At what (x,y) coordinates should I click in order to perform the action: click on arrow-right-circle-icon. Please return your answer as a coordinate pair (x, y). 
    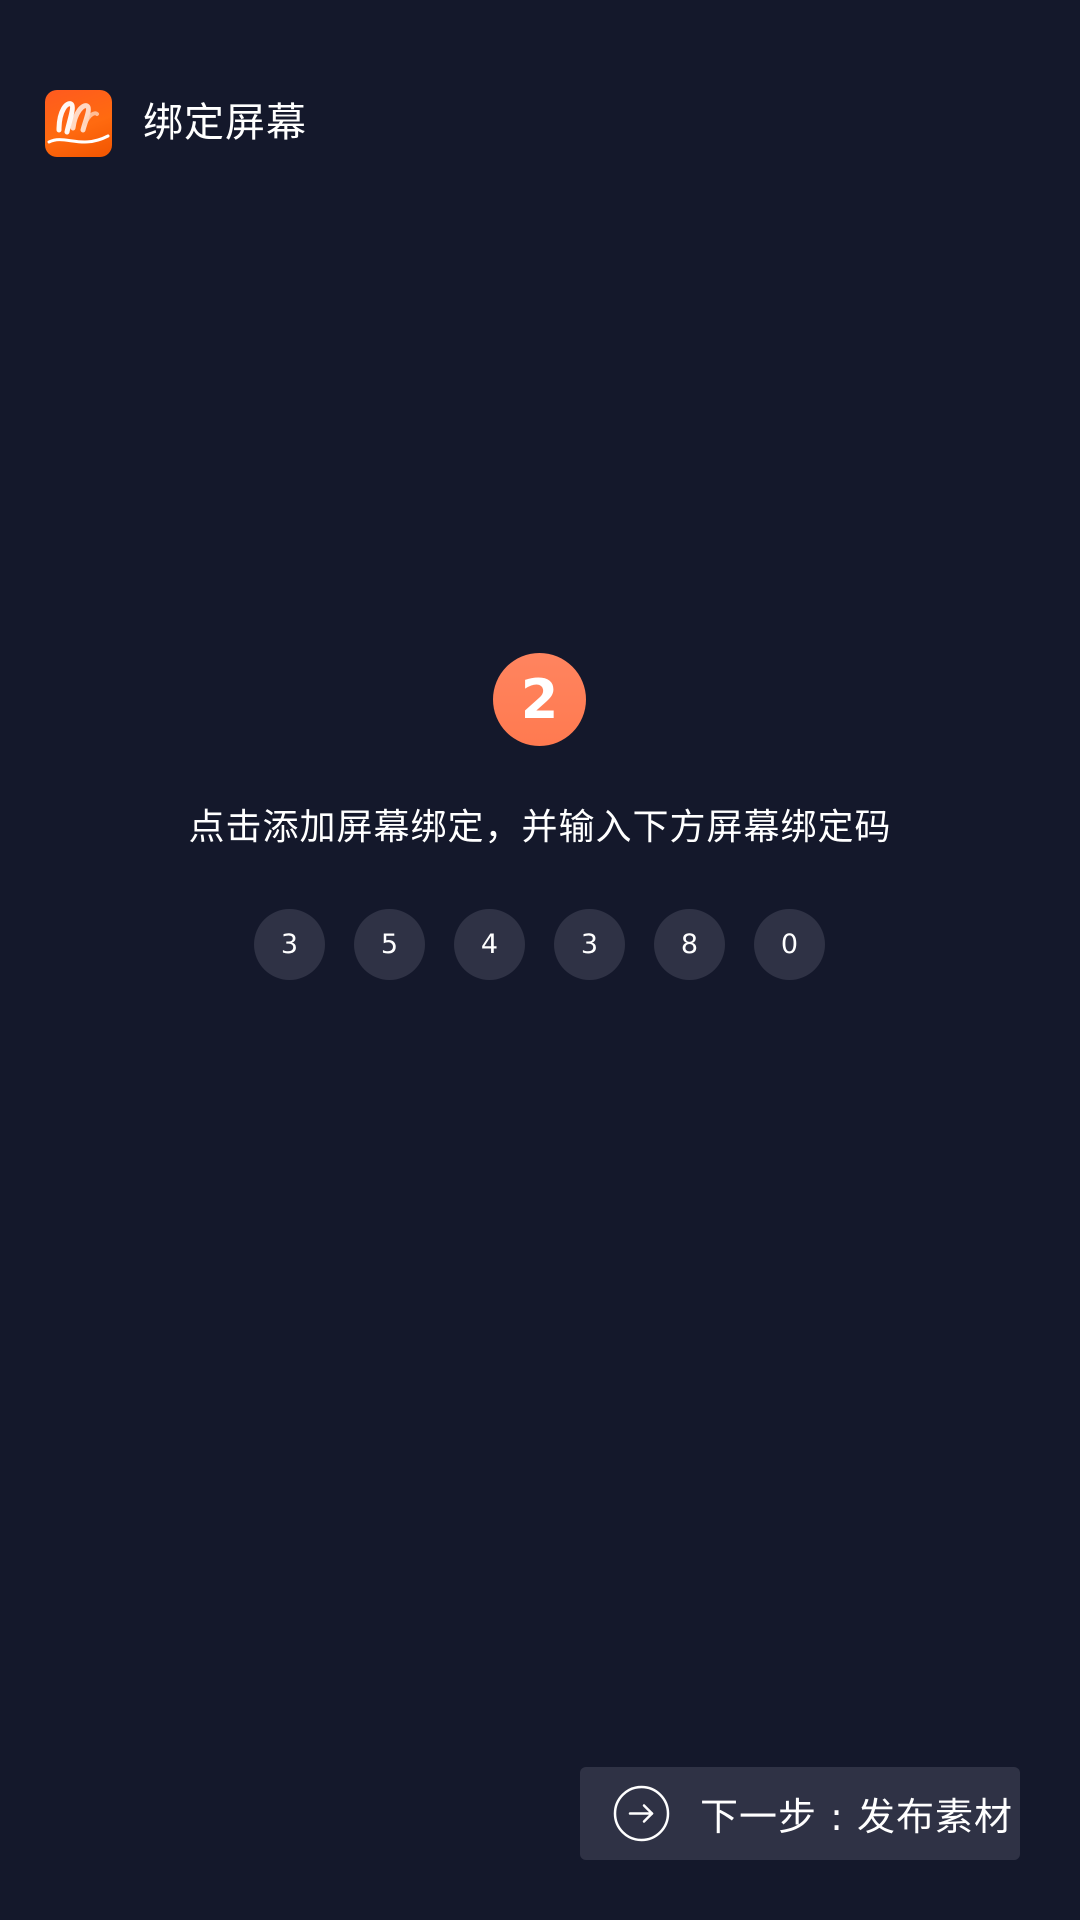
    Looking at the image, I should click on (641, 1813).